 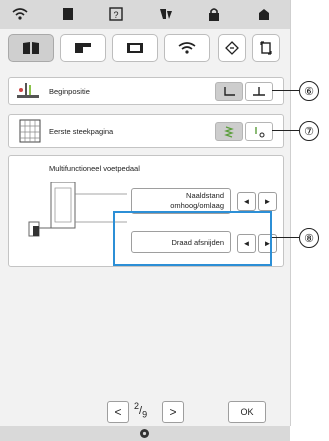 I want to click on needle-position-icon, so click(x=28, y=93).